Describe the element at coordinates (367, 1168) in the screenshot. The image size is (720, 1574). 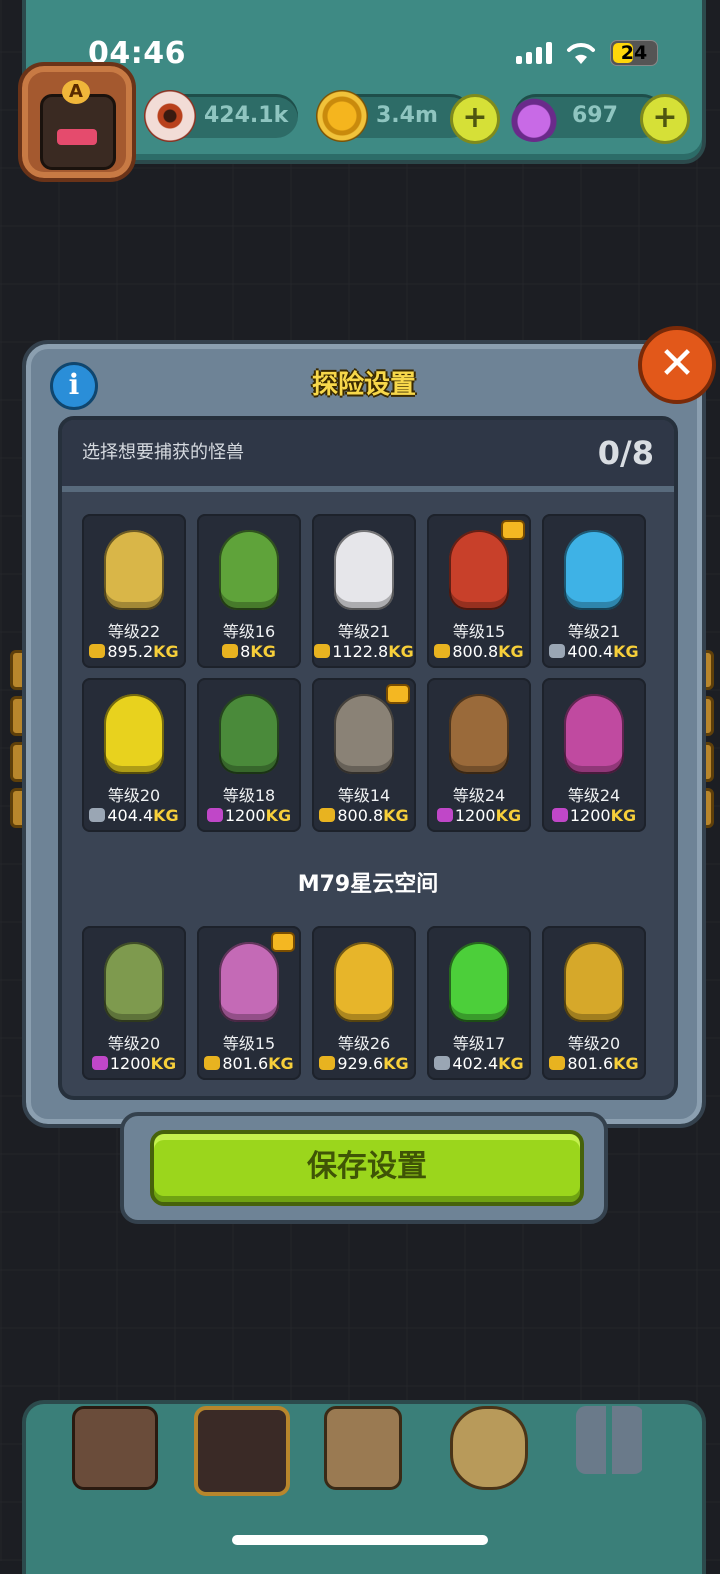
I see `save-settings-button: 保存设置` at that location.